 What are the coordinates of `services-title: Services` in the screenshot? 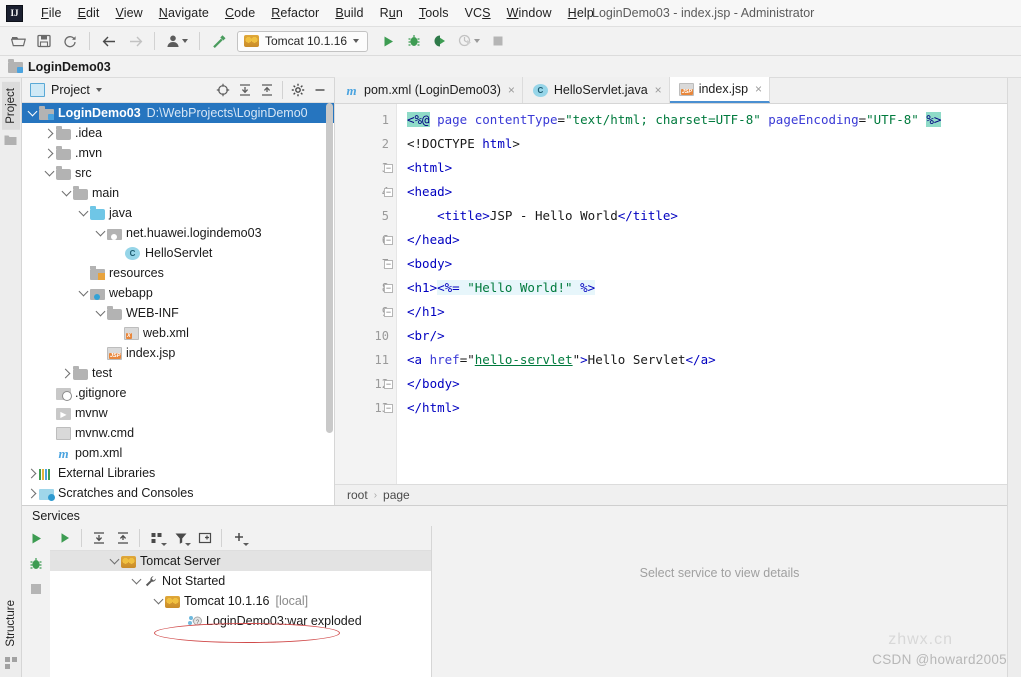 It's located at (514, 516).